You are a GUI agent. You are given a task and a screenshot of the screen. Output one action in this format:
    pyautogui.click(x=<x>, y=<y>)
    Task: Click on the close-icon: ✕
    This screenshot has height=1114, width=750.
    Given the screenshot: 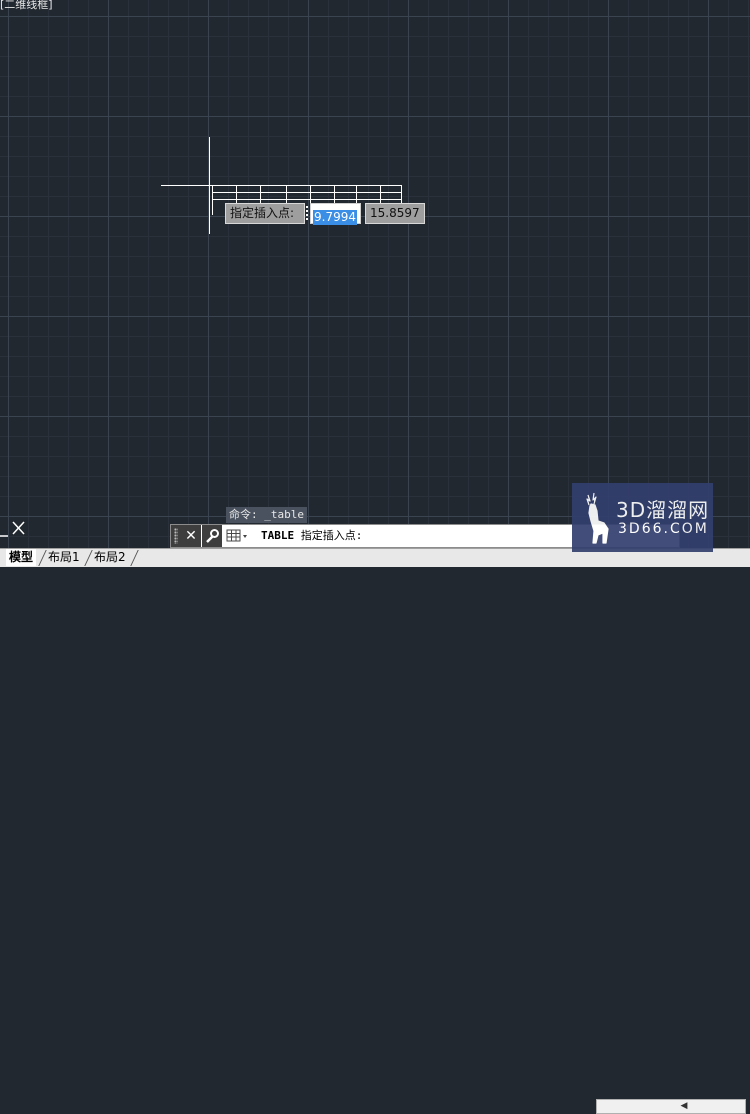 What is the action you would take?
    pyautogui.click(x=191, y=536)
    